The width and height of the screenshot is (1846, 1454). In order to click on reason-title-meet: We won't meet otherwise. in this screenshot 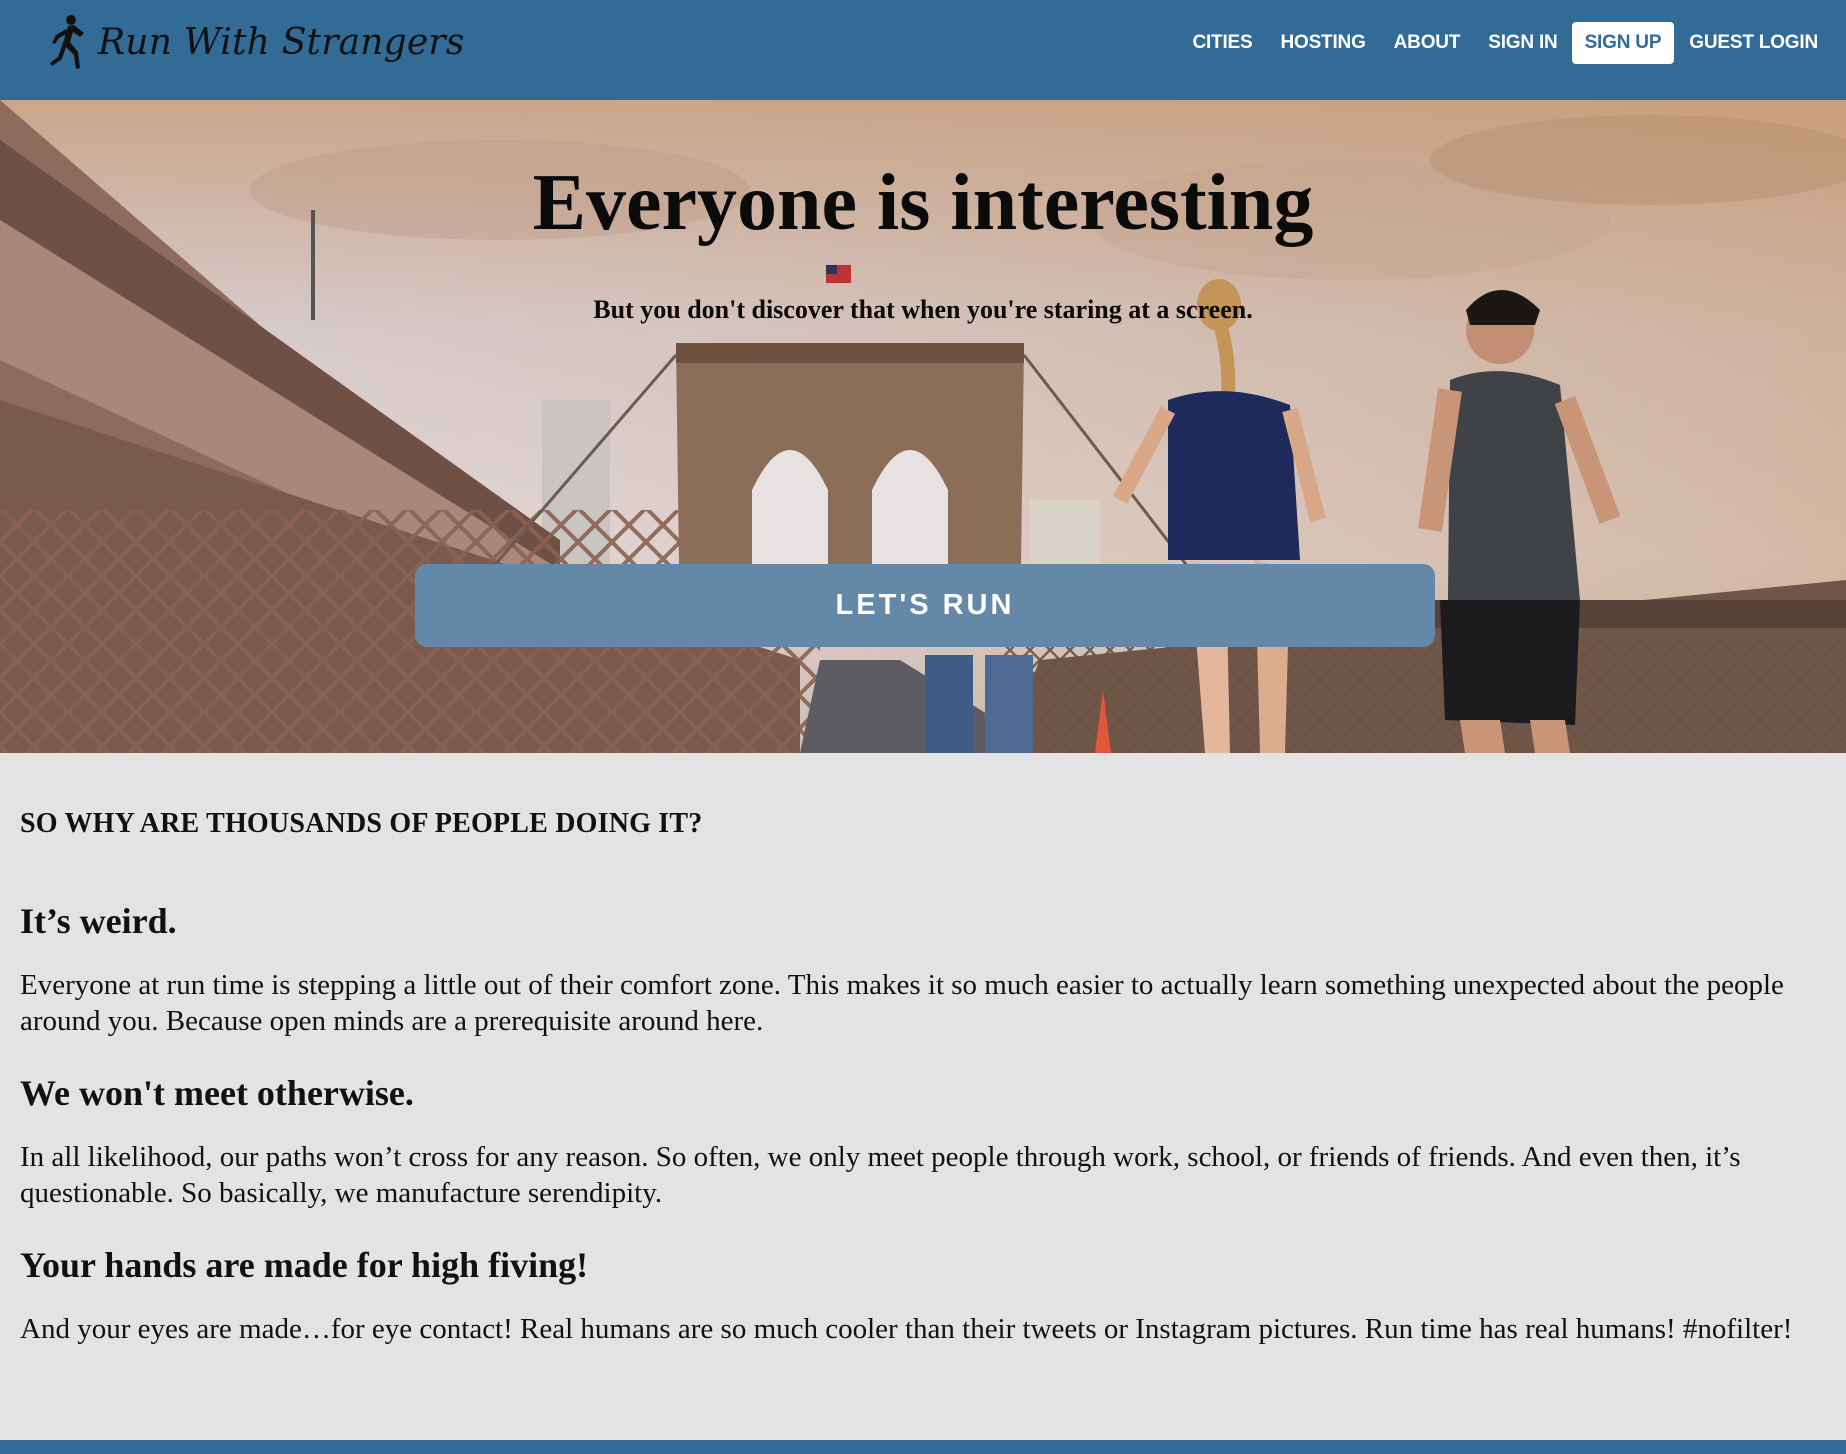, I will do `click(217, 1093)`.